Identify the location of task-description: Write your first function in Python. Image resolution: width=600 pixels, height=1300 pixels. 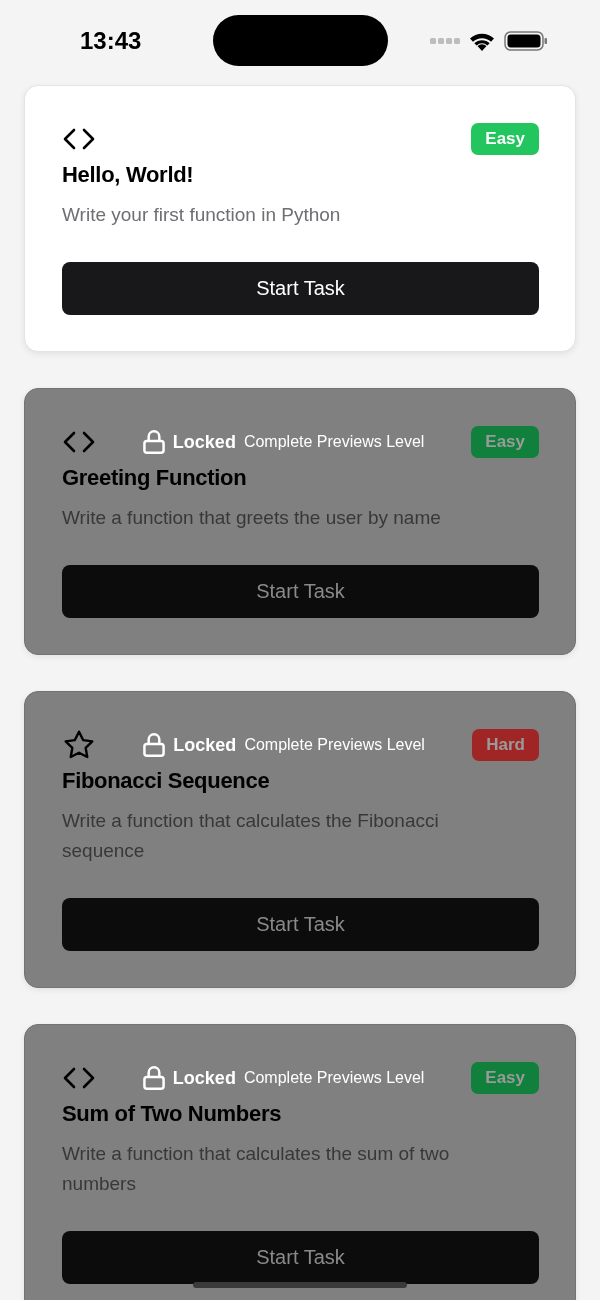
(202, 215).